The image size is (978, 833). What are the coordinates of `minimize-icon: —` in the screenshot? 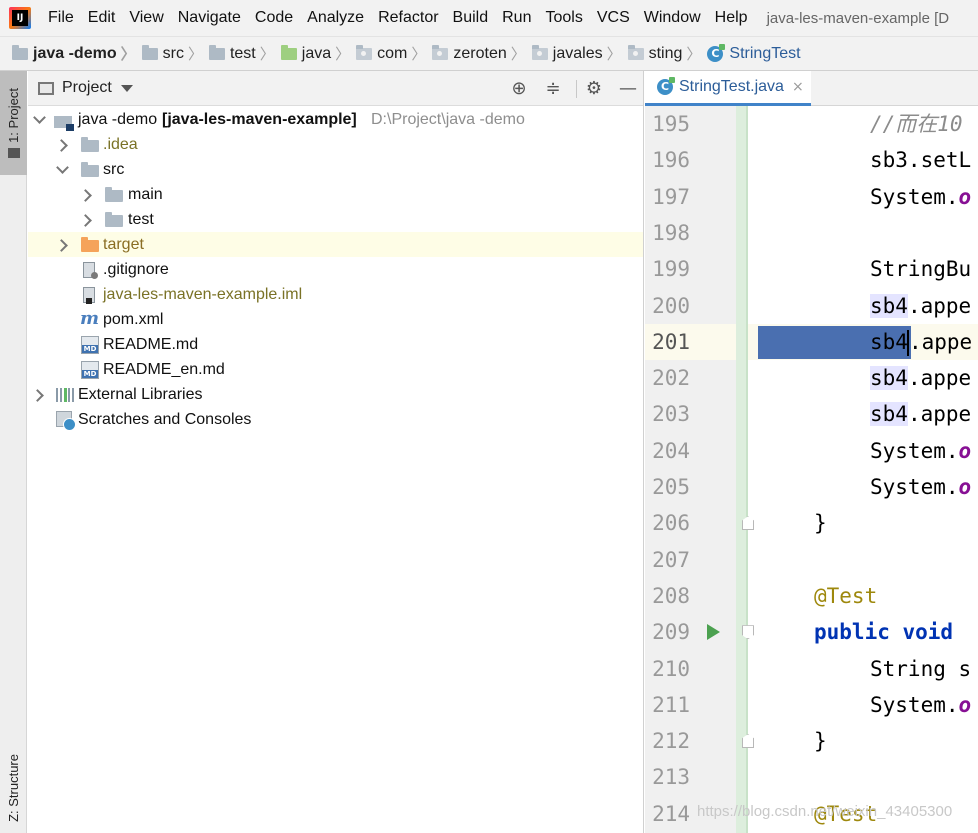 It's located at (628, 89).